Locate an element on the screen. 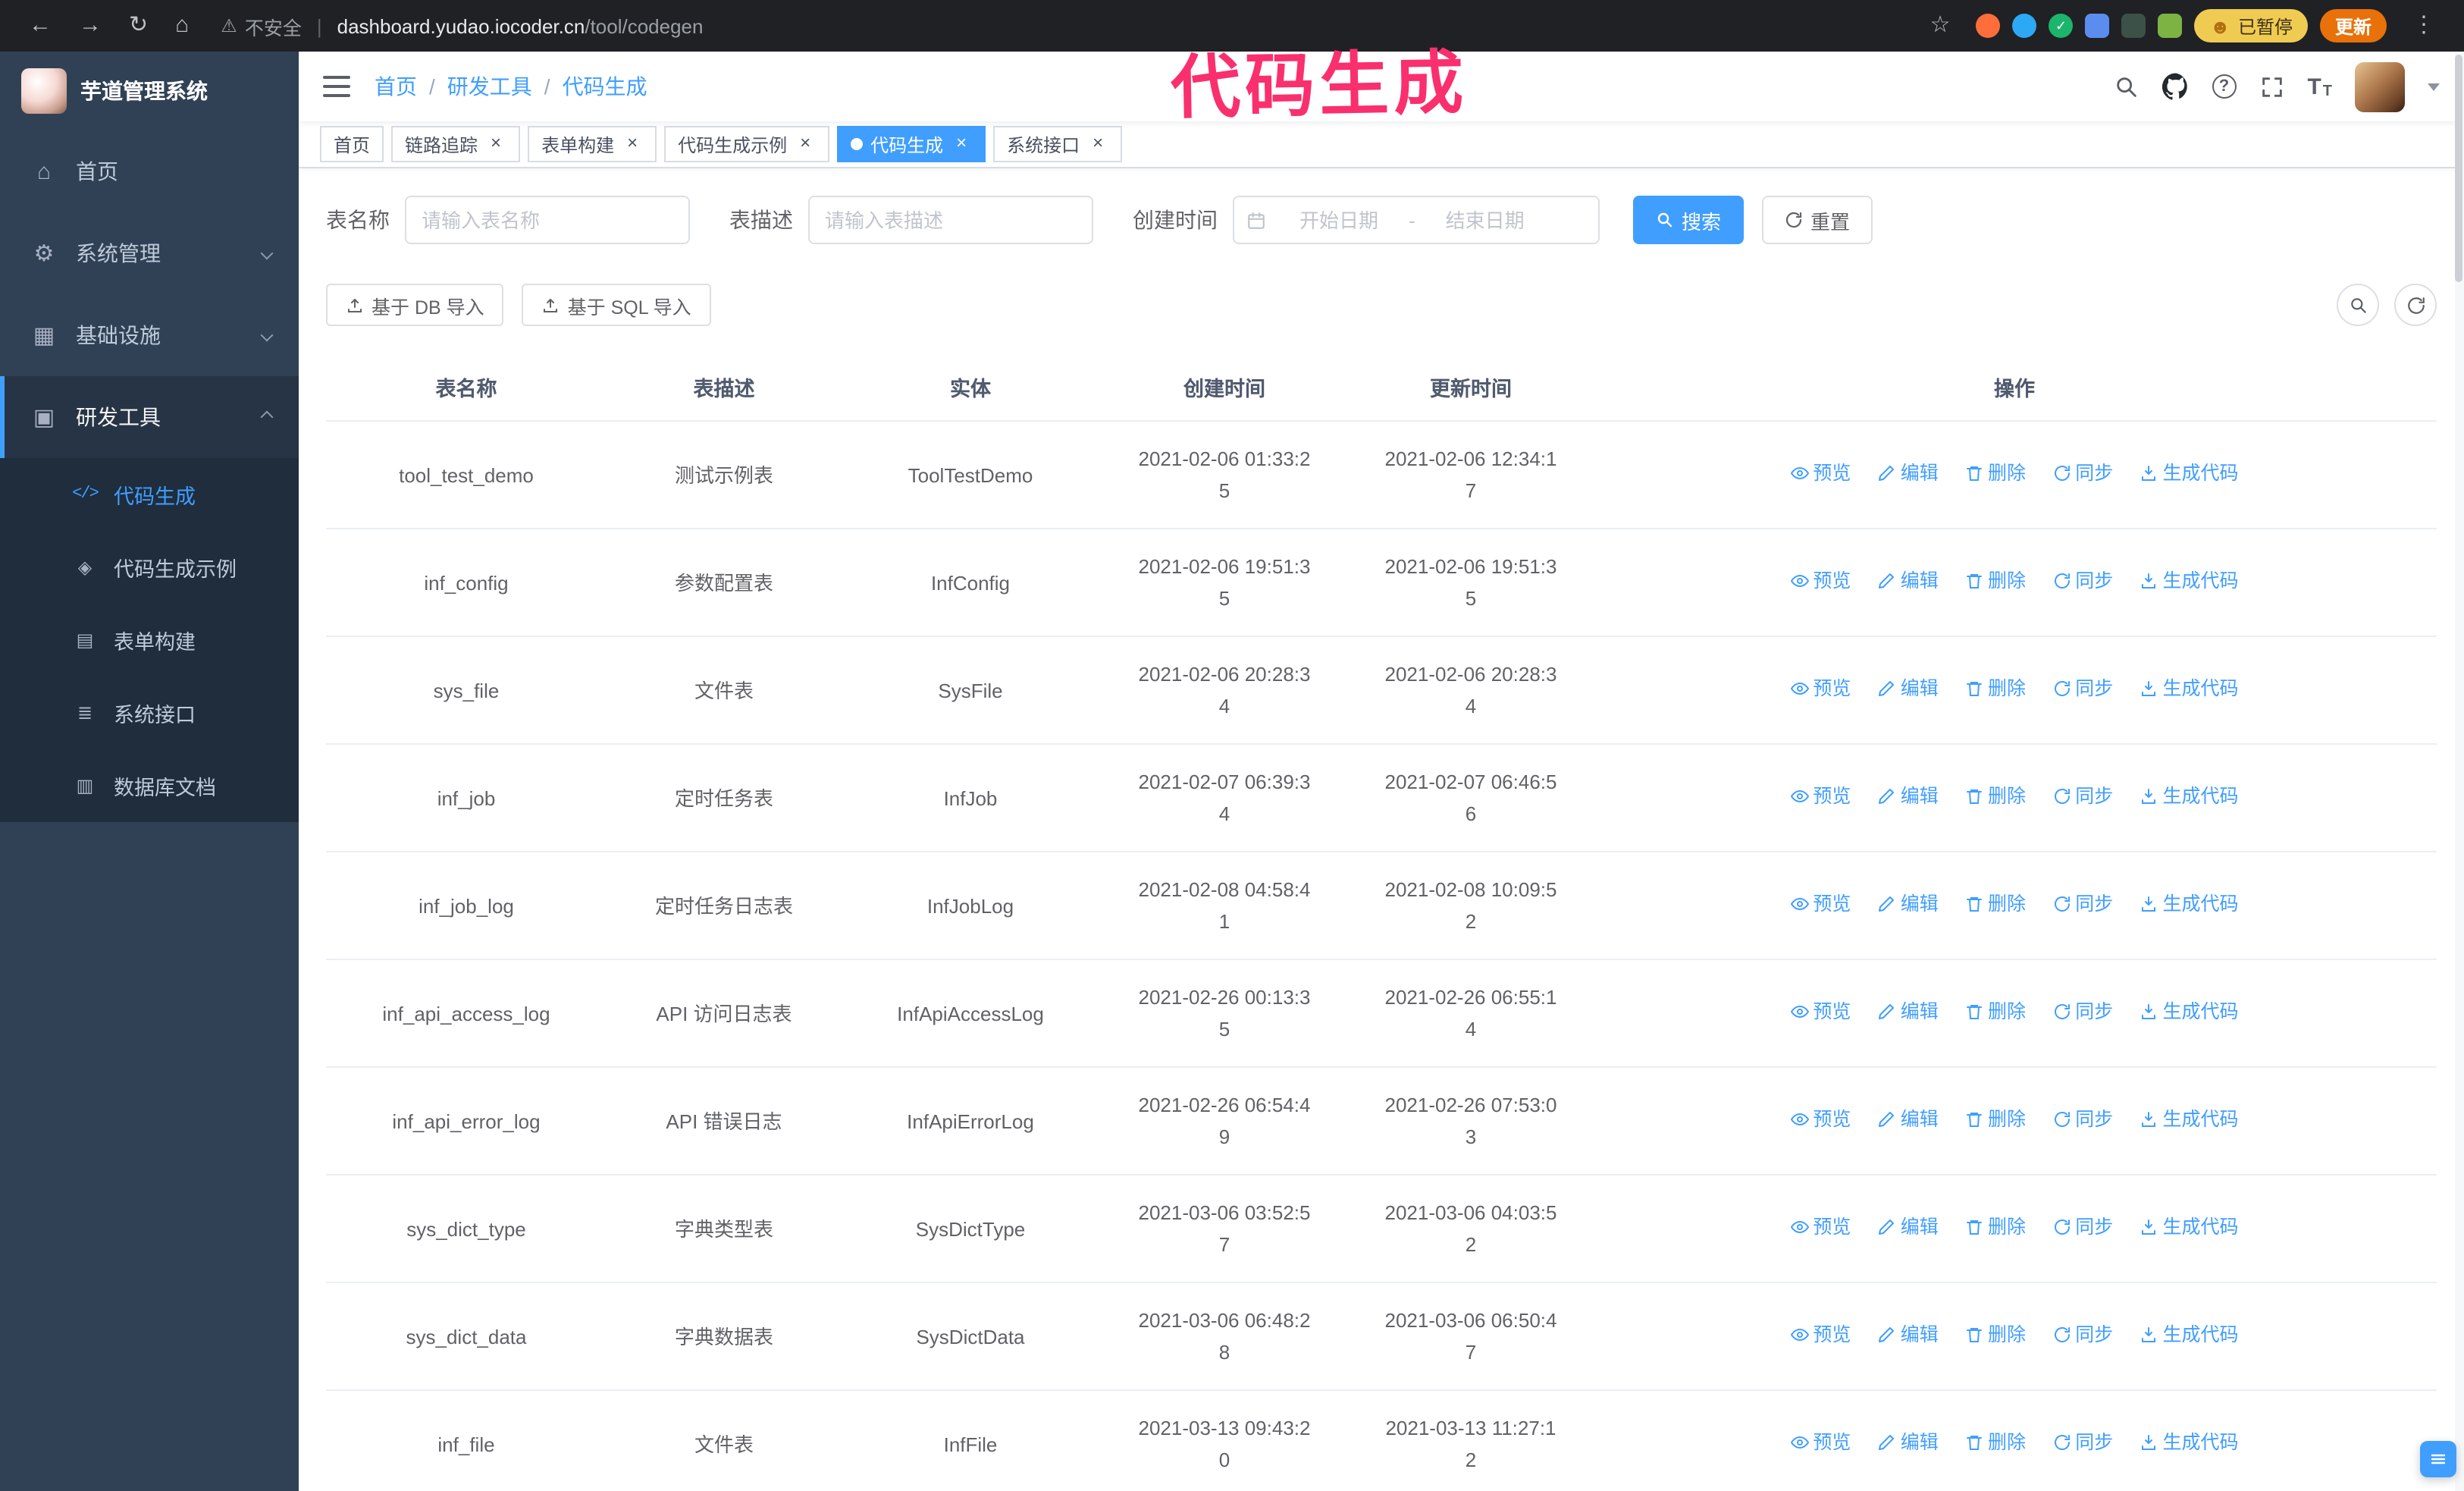  help-icon: ? is located at coordinates (2224, 86).